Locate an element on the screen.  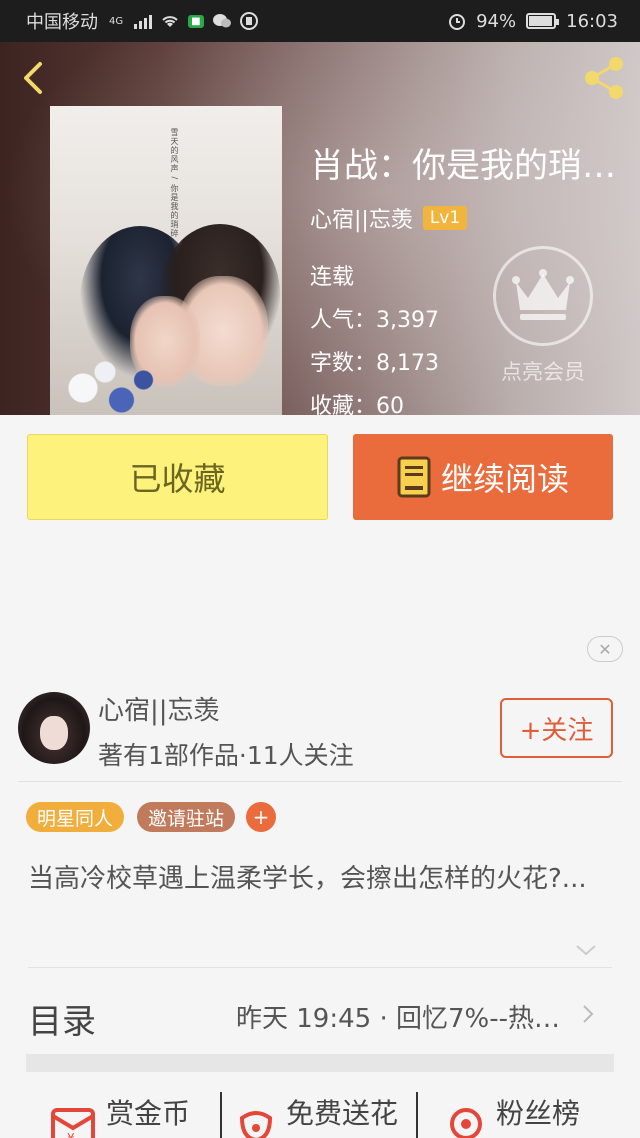
medal-icon is located at coordinates (466, 1123).